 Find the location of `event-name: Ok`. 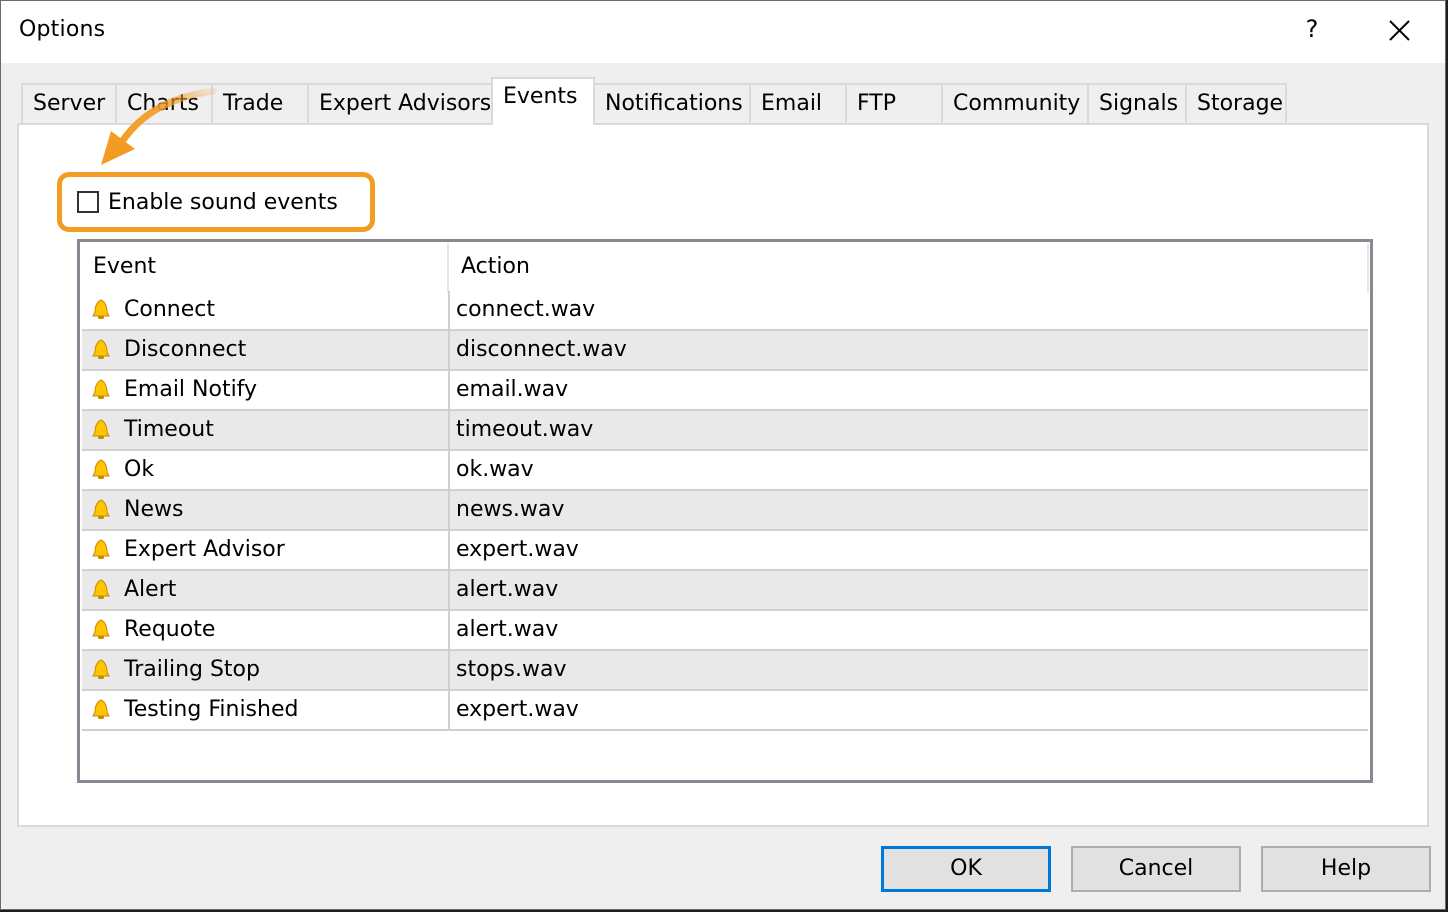

event-name: Ok is located at coordinates (139, 469).